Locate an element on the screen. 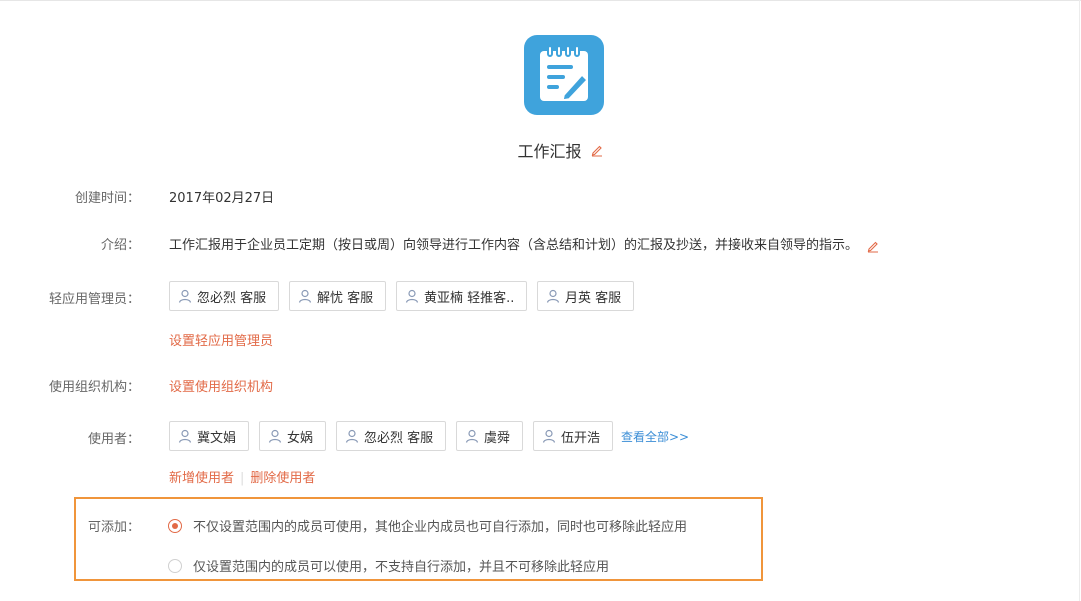 The width and height of the screenshot is (1081, 601). addable-label: 可添加： is located at coordinates (113, 527).